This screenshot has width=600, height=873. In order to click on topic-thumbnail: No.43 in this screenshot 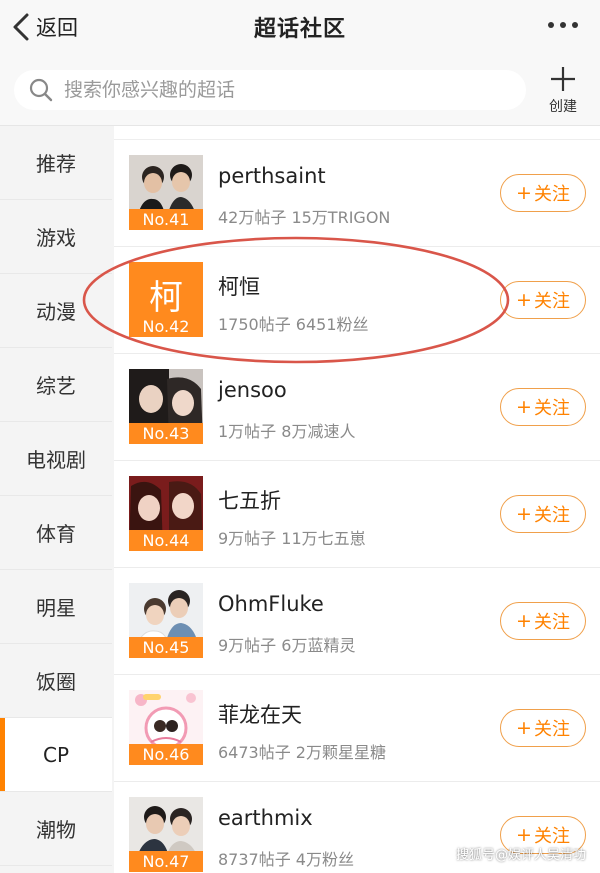, I will do `click(166, 406)`.